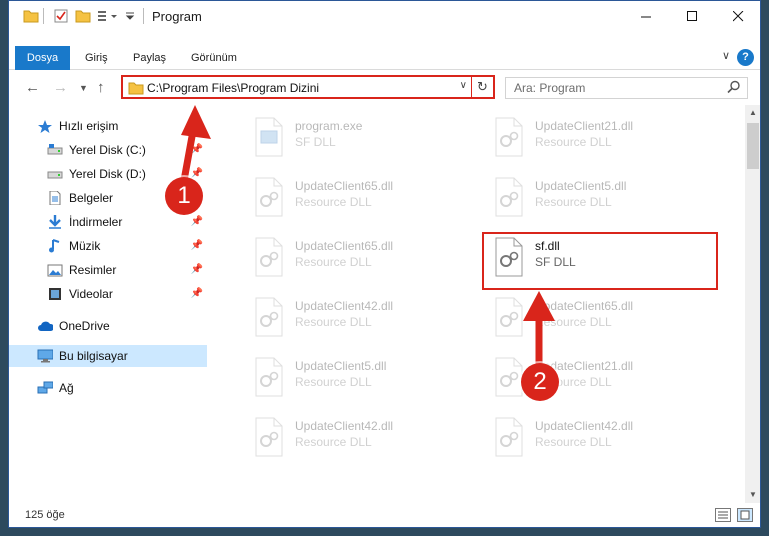  What do you see at coordinates (108, 388) in the screenshot?
I see `sidebar-item-network: Ağ` at bounding box center [108, 388].